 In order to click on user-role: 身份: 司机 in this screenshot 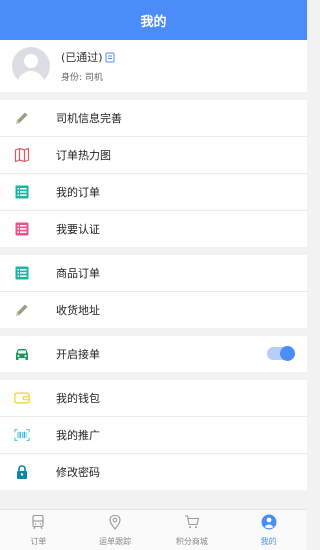, I will do `click(82, 78)`.